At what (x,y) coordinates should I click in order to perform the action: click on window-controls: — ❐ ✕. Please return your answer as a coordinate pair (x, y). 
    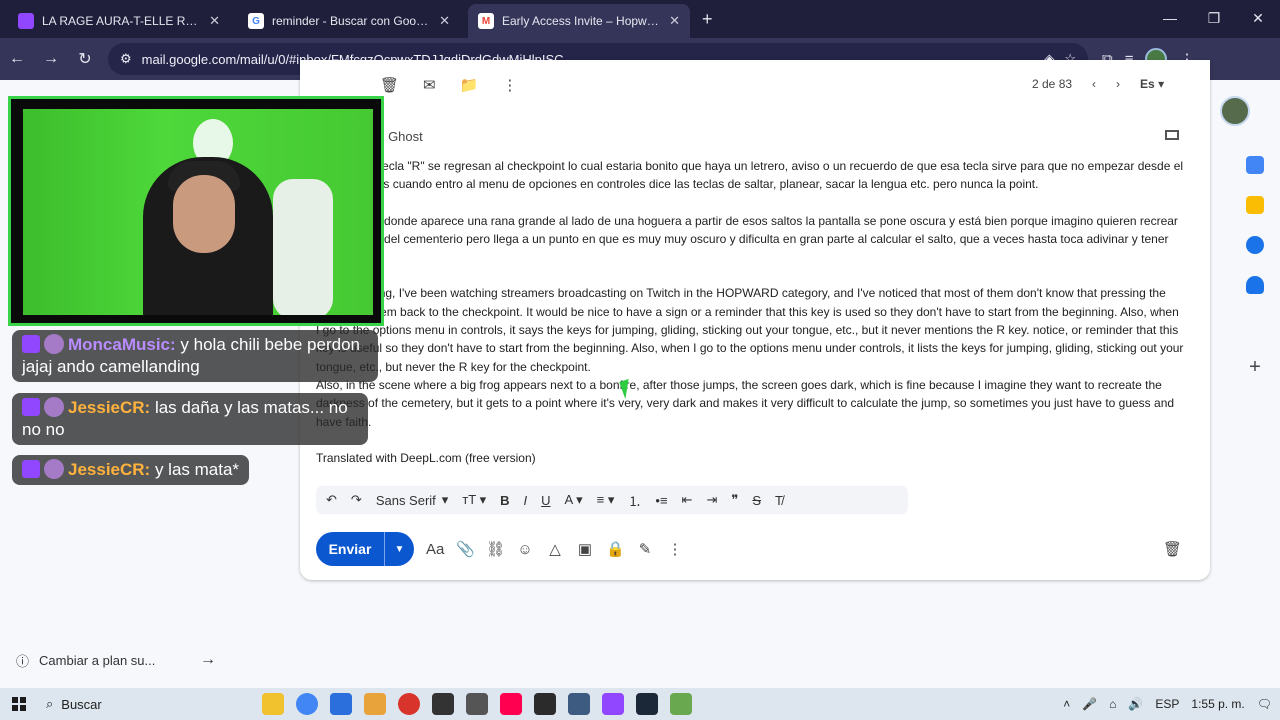
    Looking at the image, I should click on (1214, 18).